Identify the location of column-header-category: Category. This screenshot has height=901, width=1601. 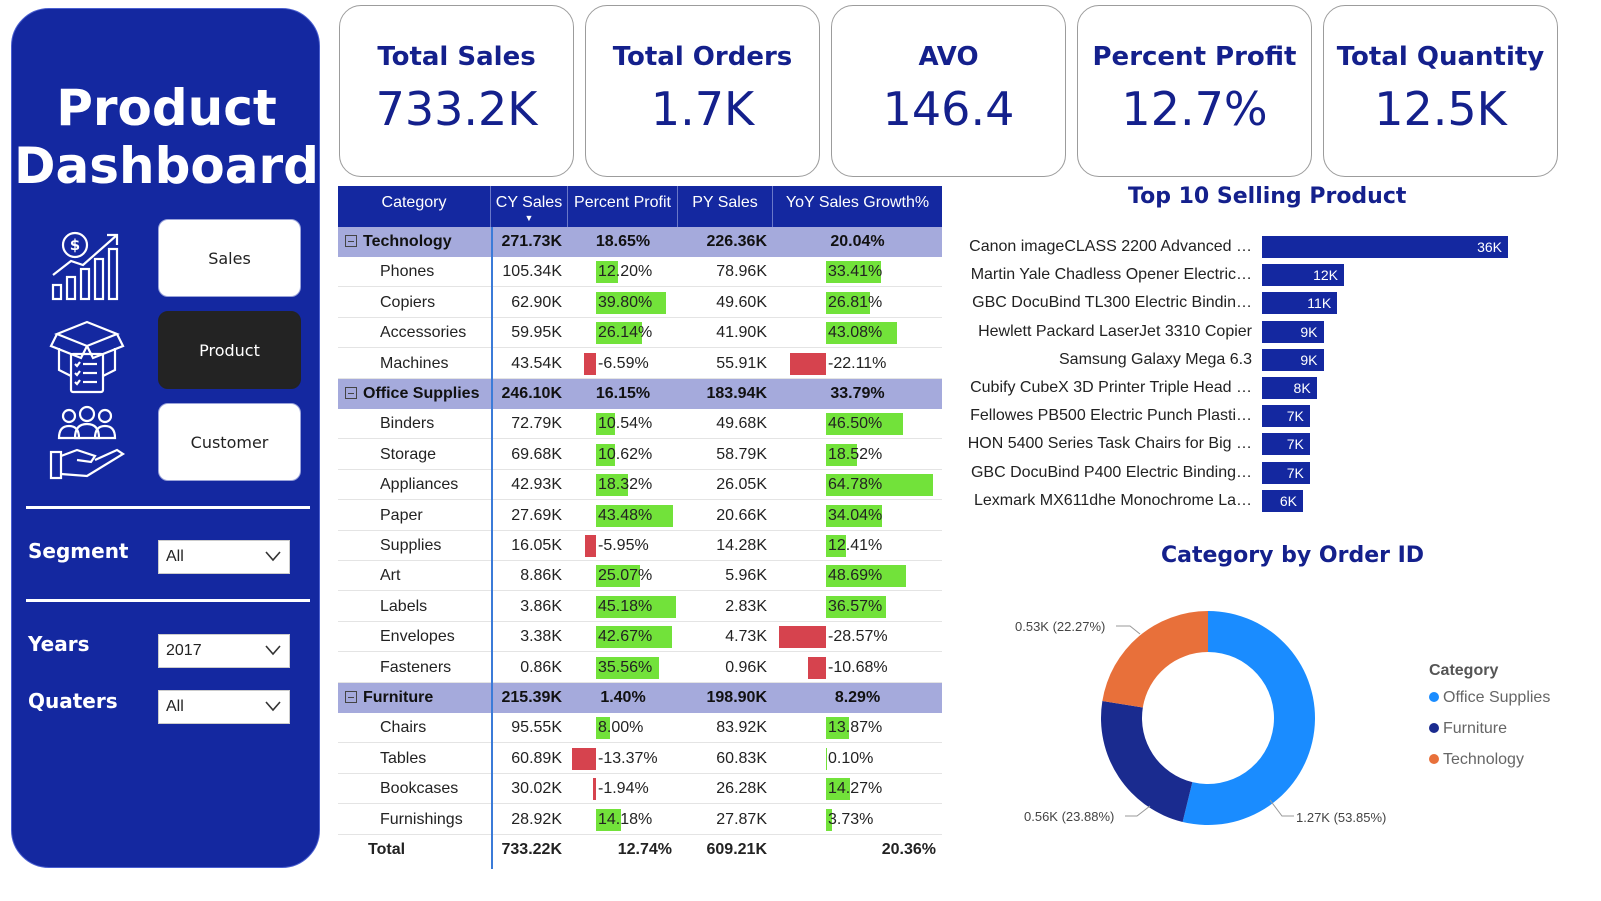
(414, 206).